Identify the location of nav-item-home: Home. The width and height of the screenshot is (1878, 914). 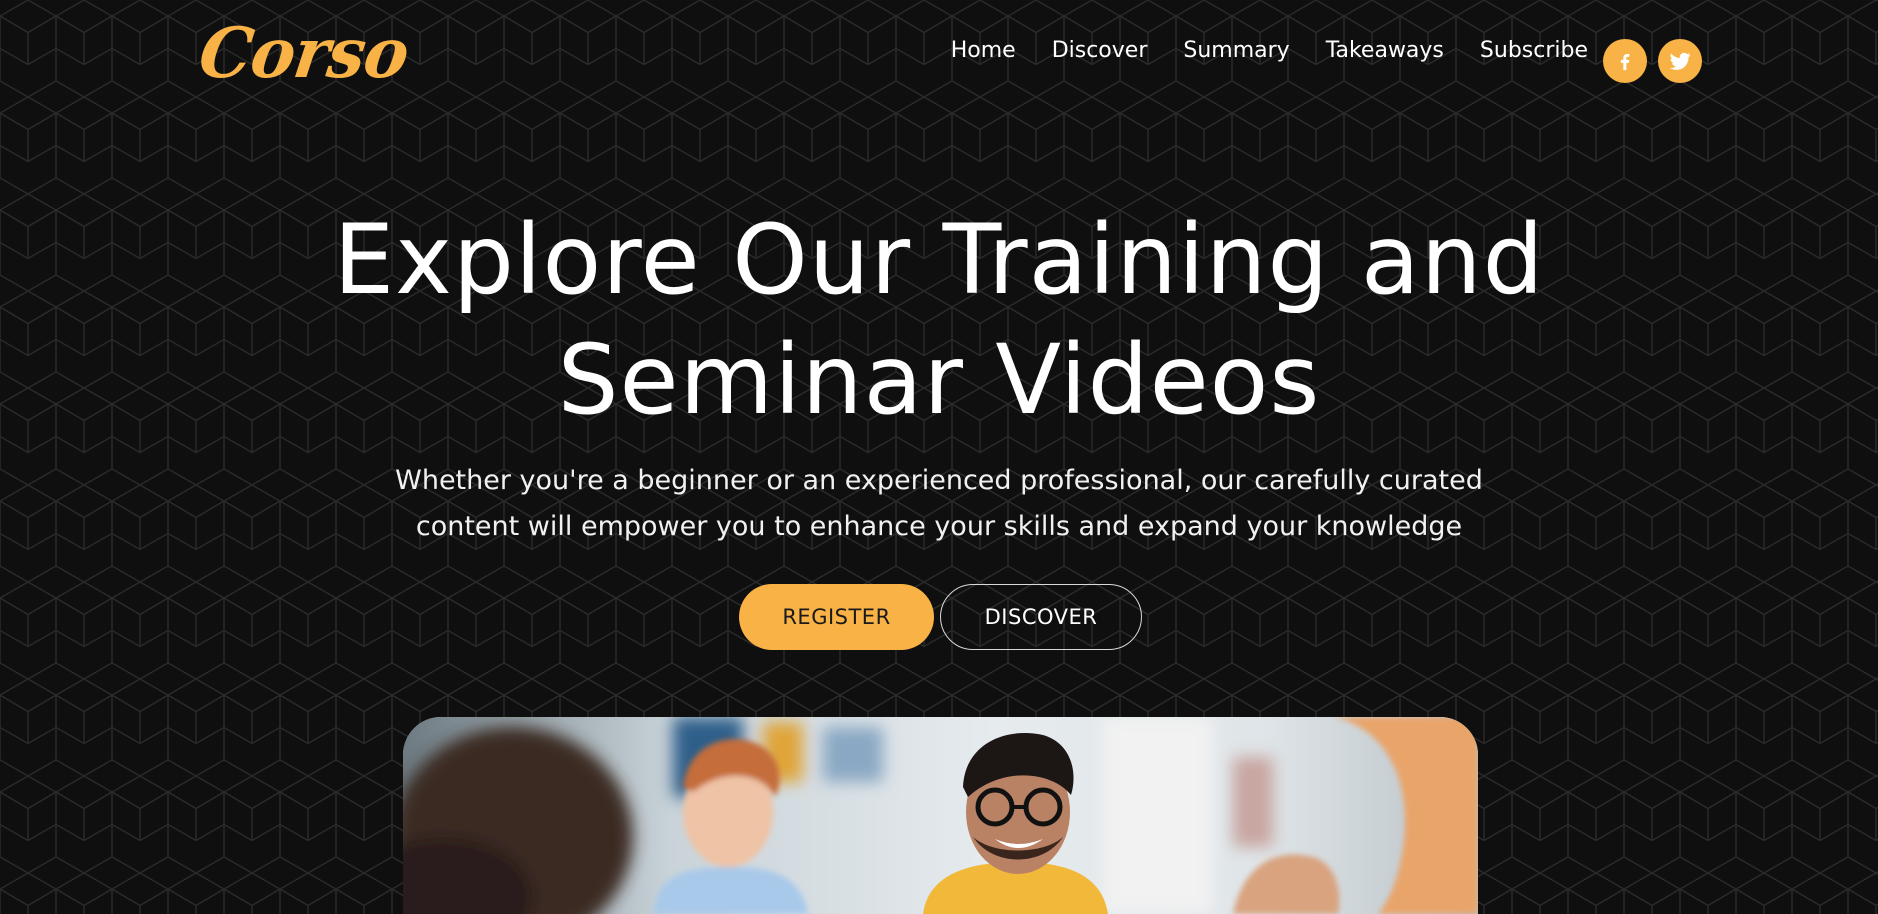
(983, 51).